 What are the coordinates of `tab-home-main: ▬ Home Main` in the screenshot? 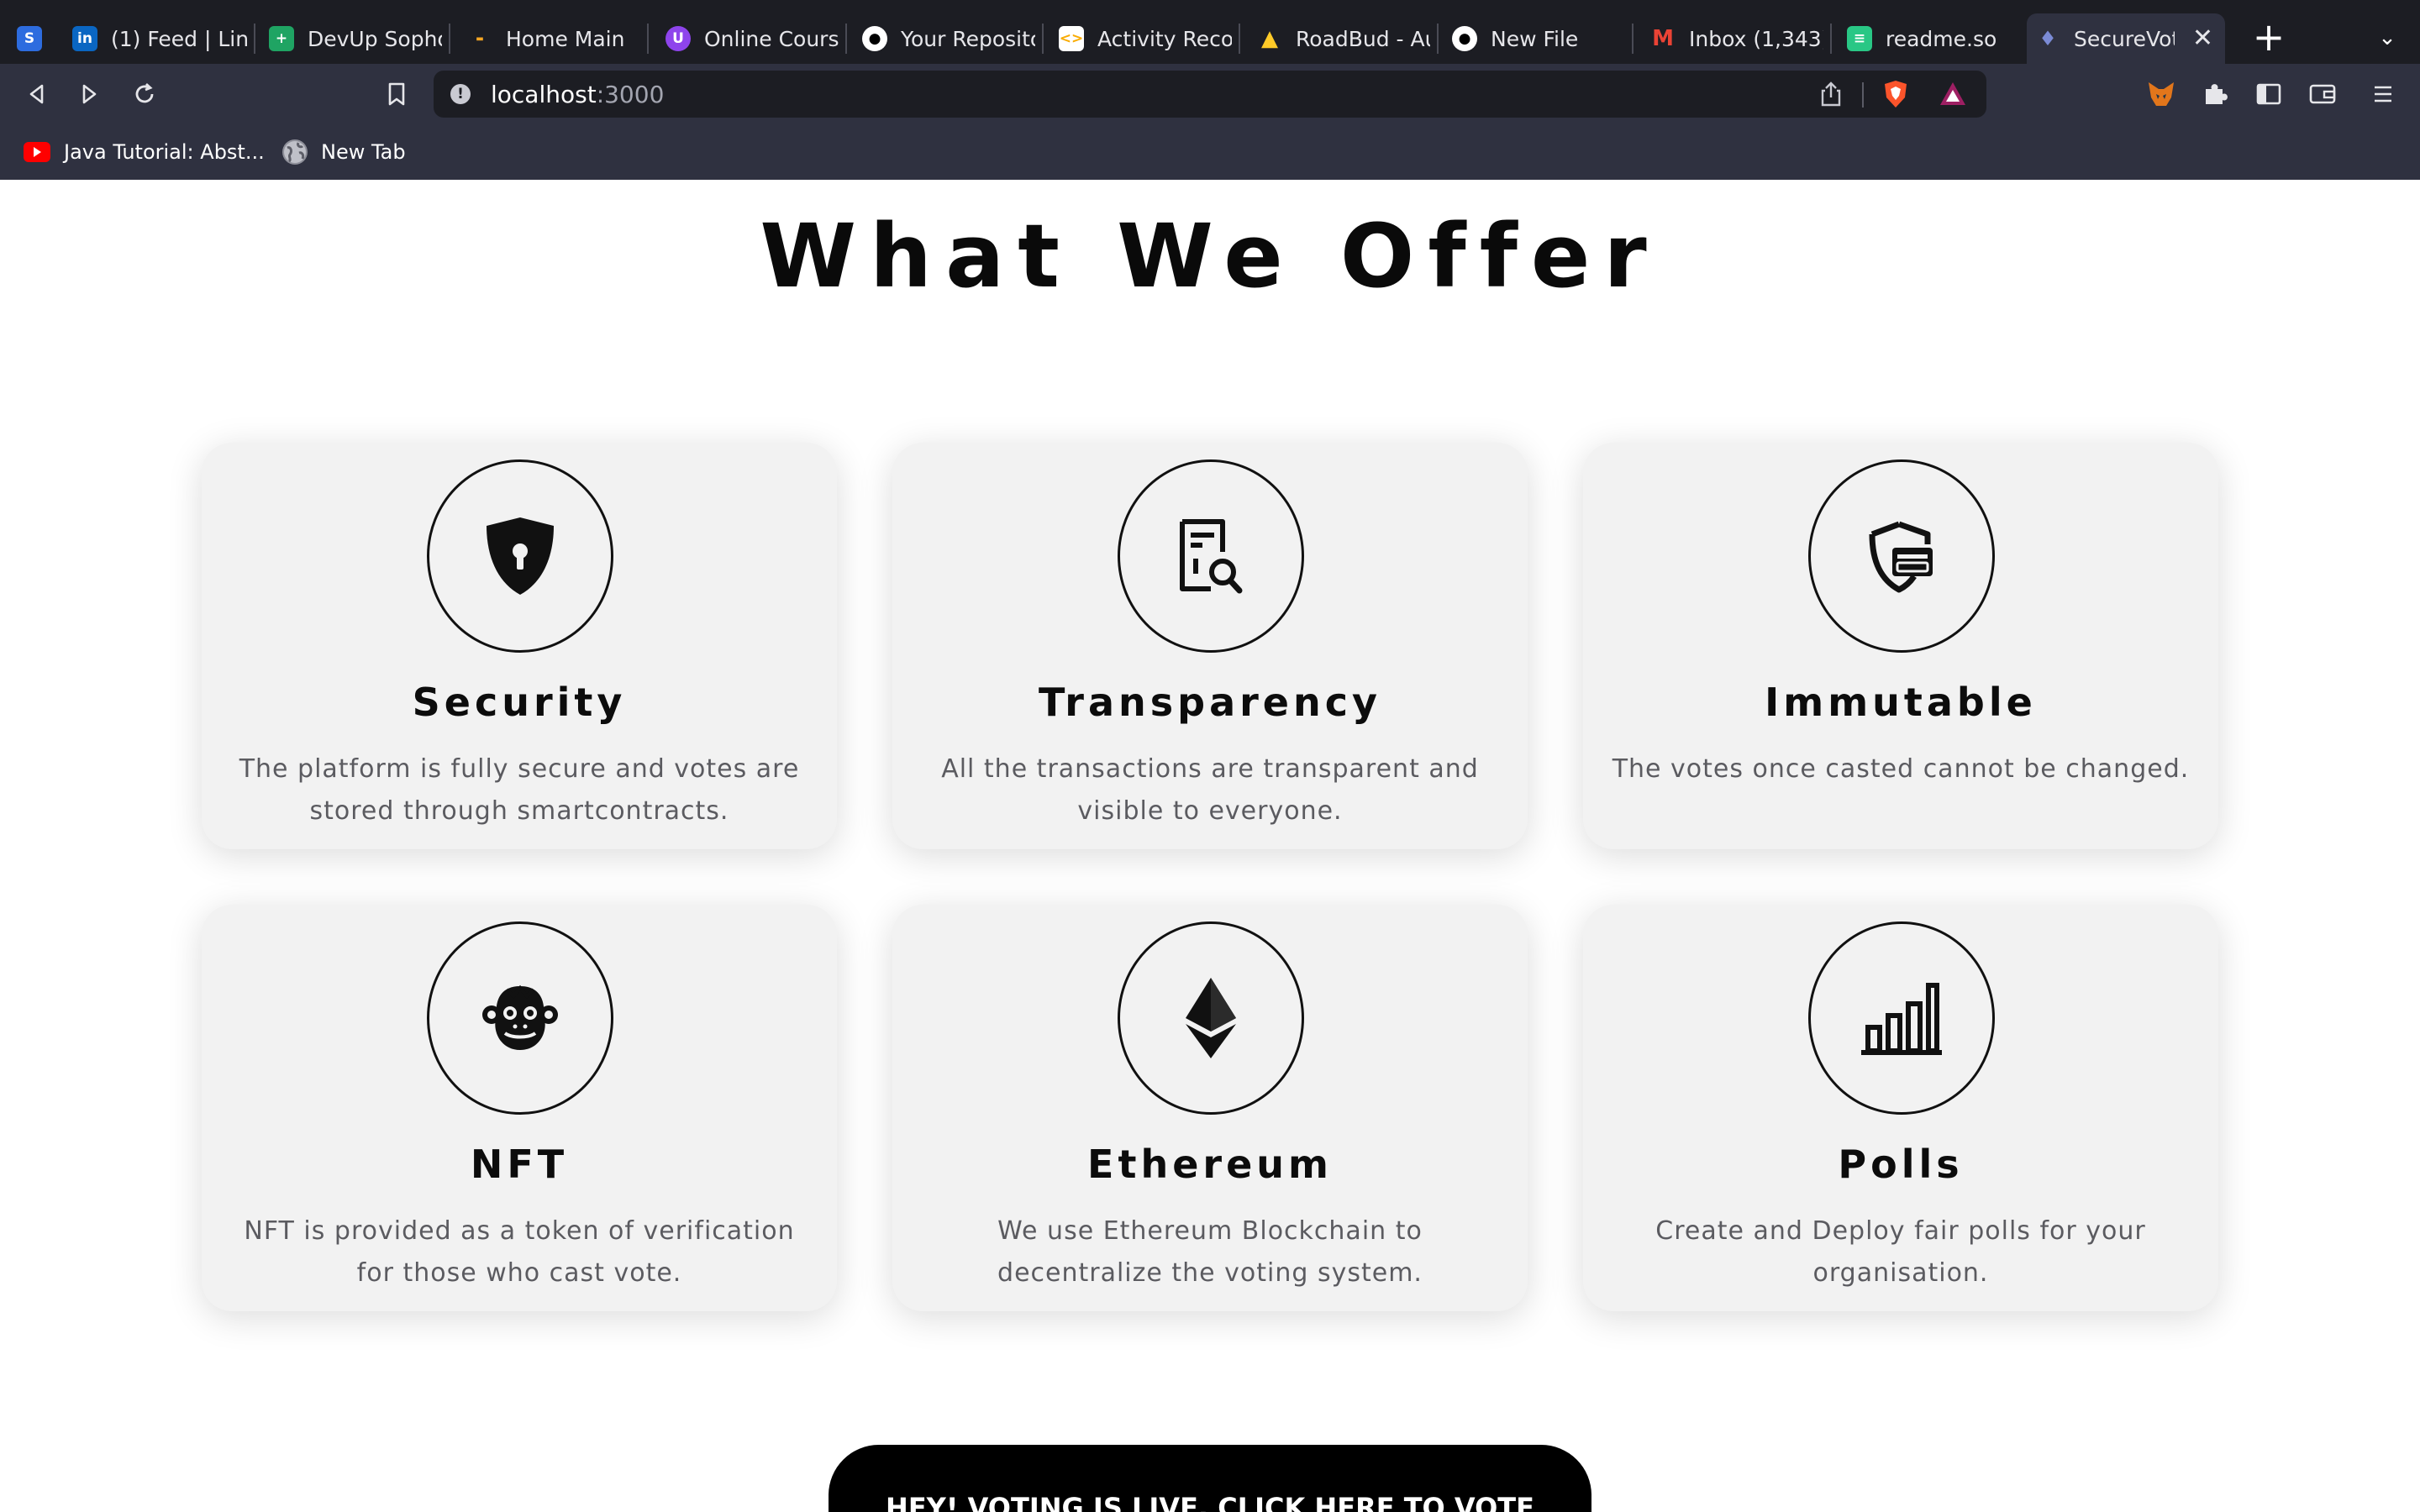 It's located at (554, 38).